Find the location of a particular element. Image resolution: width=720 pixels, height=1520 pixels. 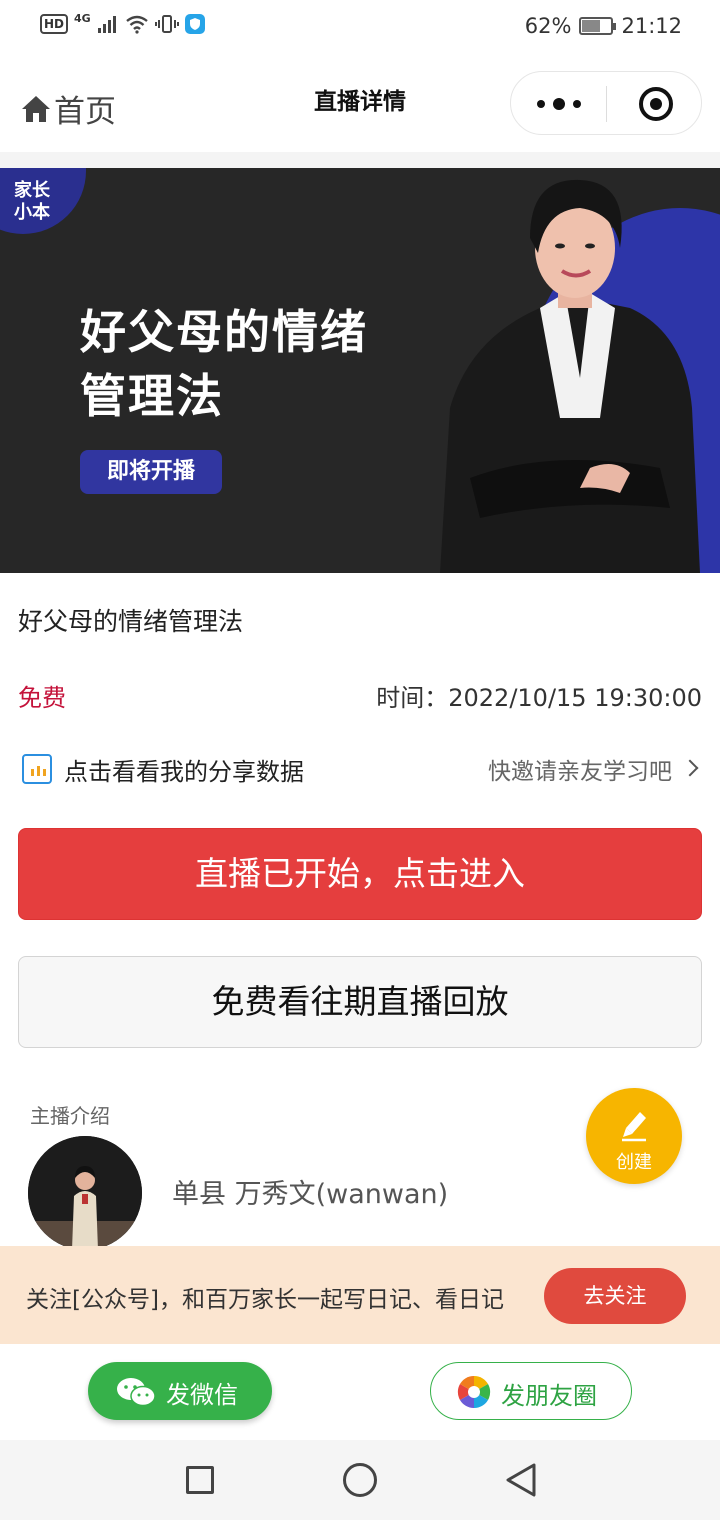

home-button-icon is located at coordinates (360, 1480).